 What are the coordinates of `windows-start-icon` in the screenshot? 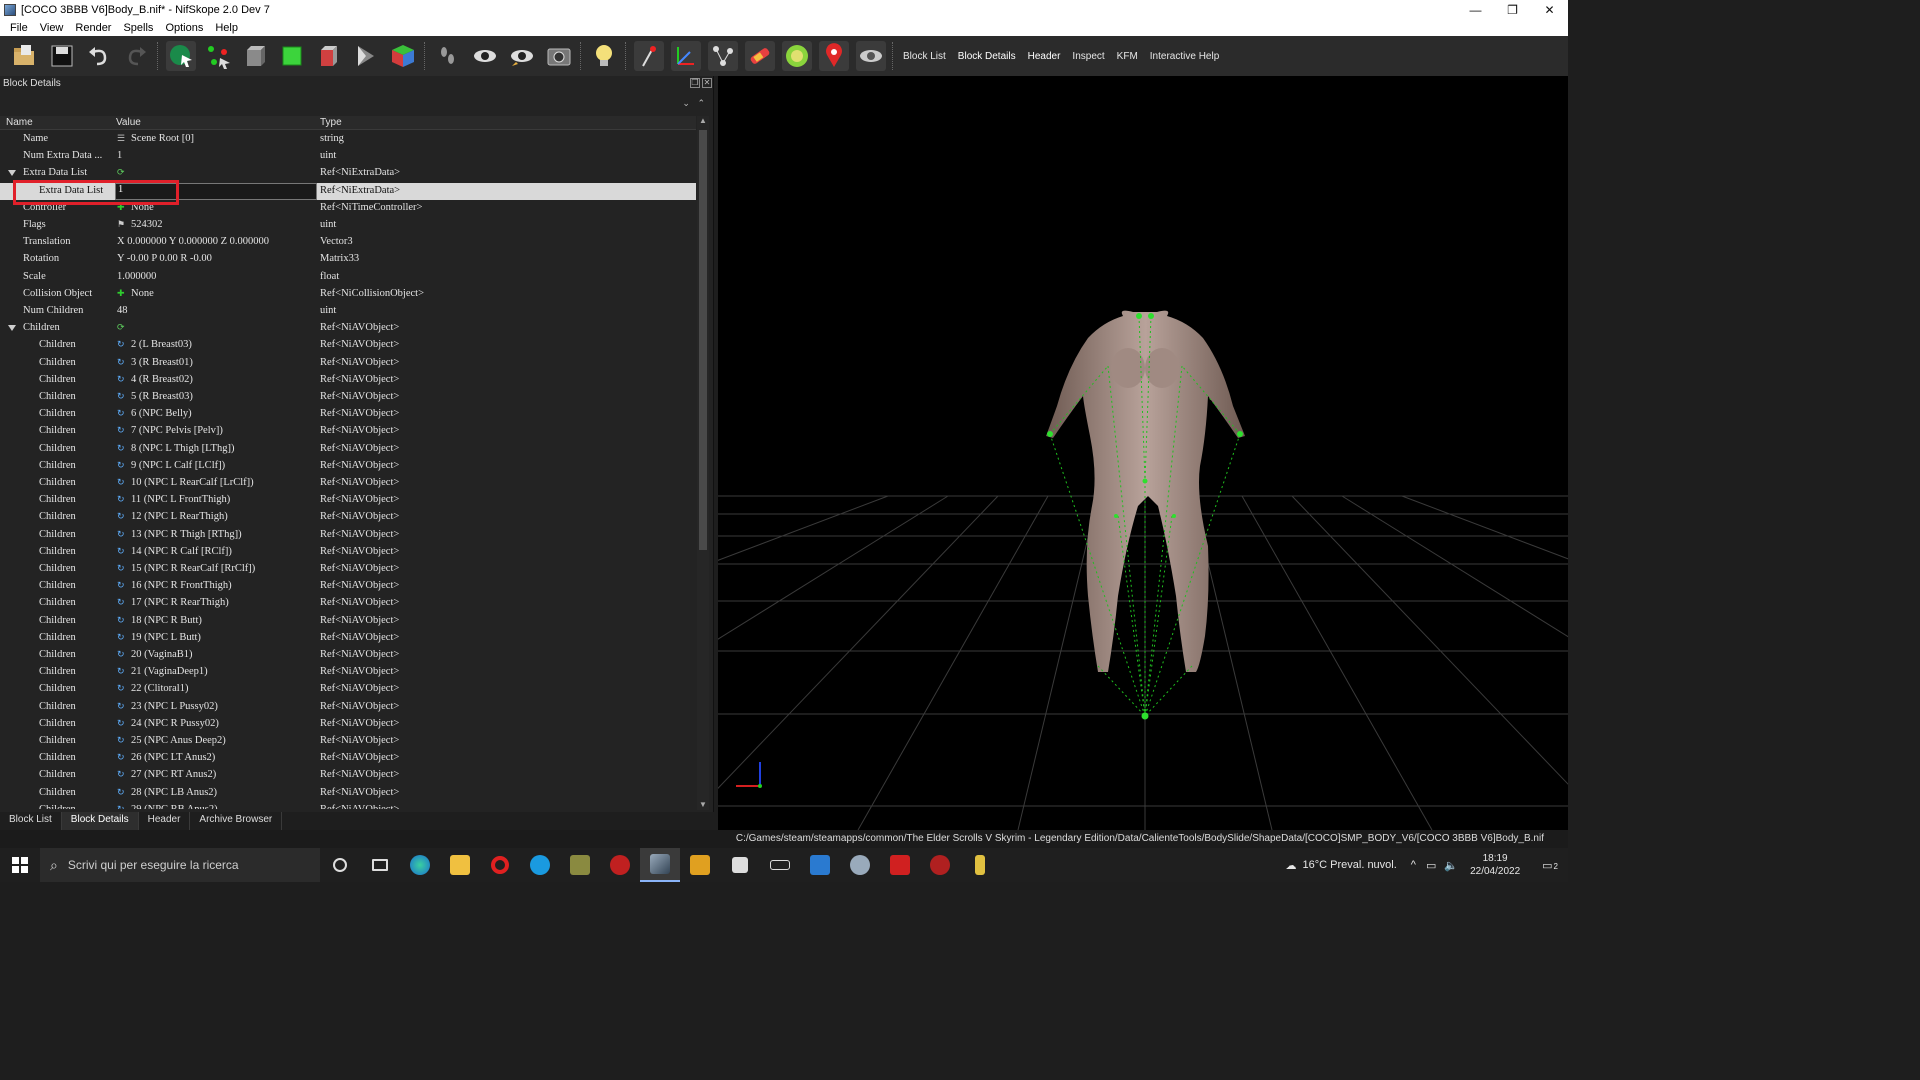 It's located at (20, 865).